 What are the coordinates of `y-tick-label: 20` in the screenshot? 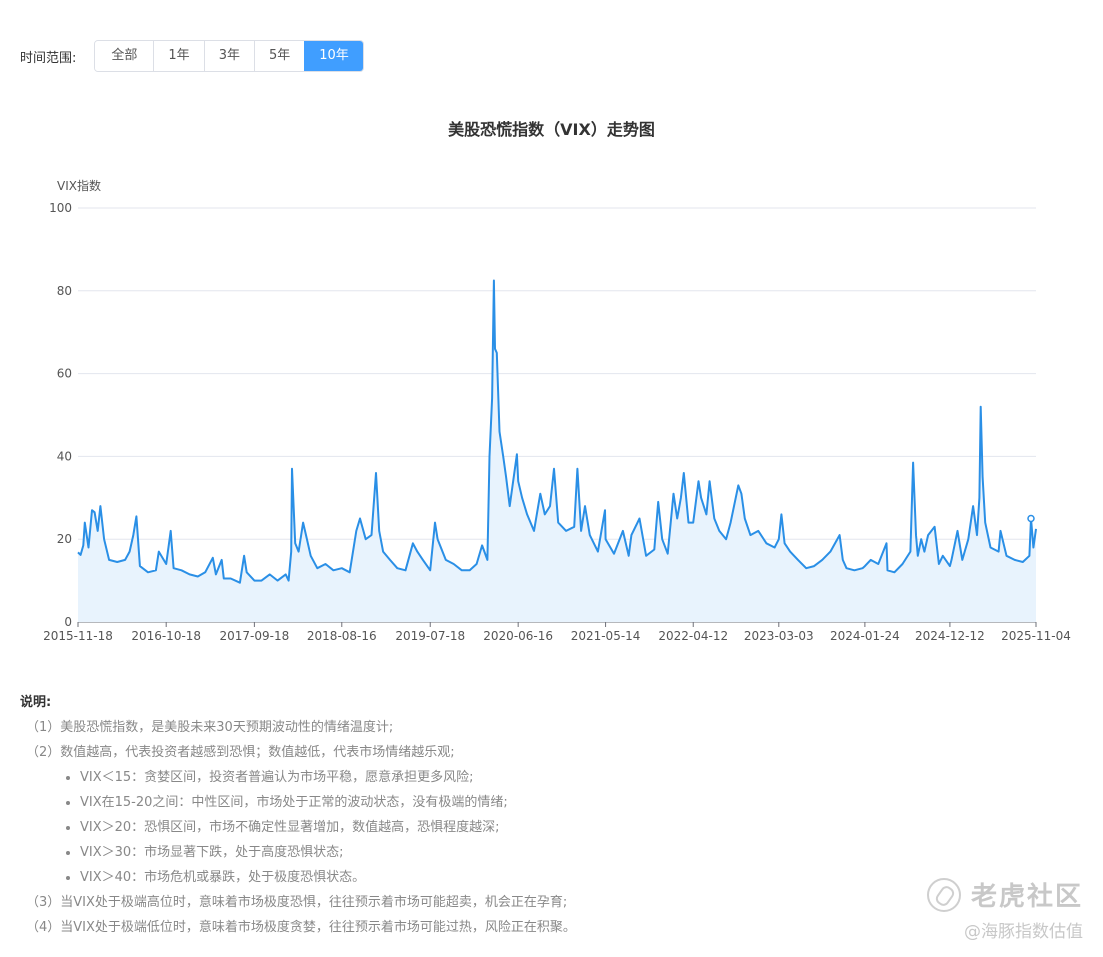 It's located at (64, 539).